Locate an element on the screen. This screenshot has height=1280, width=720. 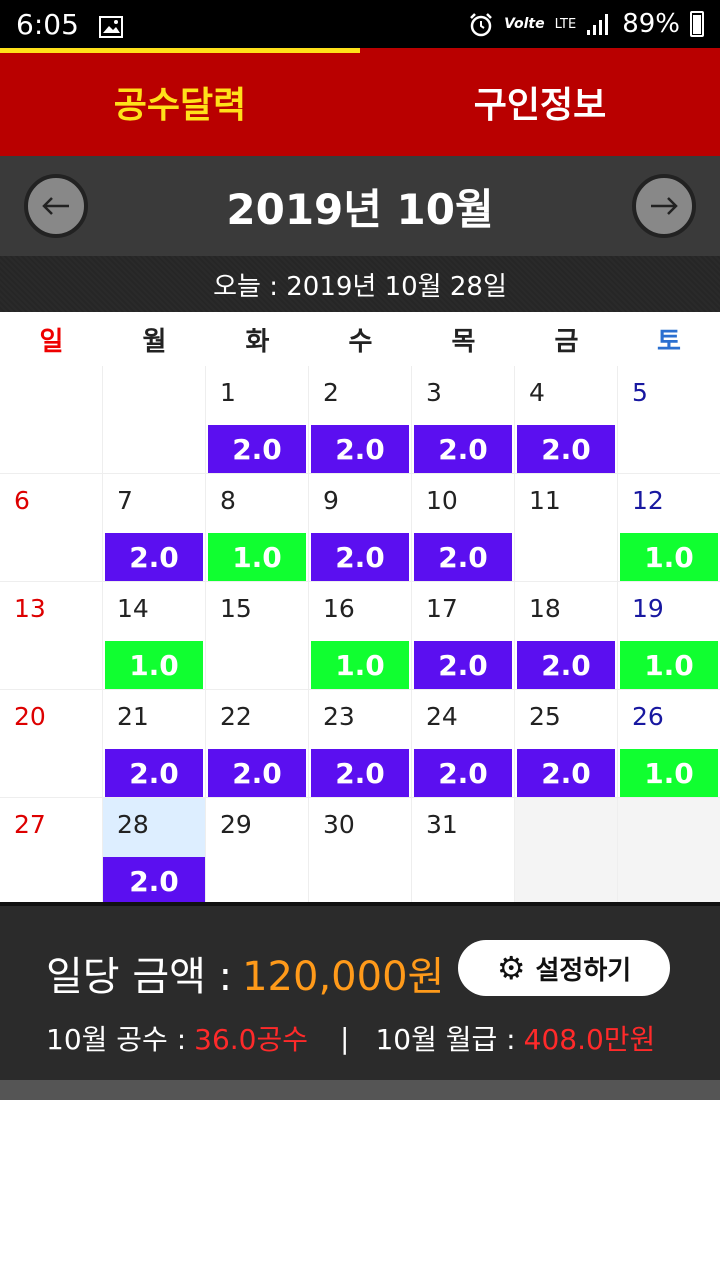
calendar-week: 27 28 2.0 29 30 31 is located at coordinates (360, 852).